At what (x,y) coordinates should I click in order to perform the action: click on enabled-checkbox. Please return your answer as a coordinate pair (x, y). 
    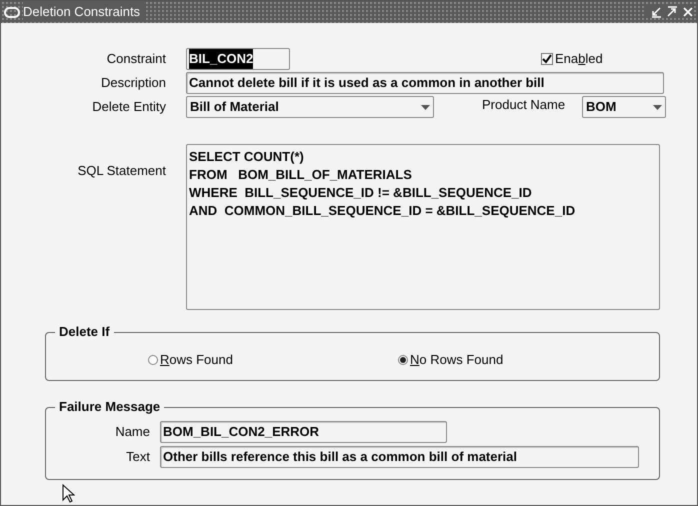
    Looking at the image, I should click on (547, 59).